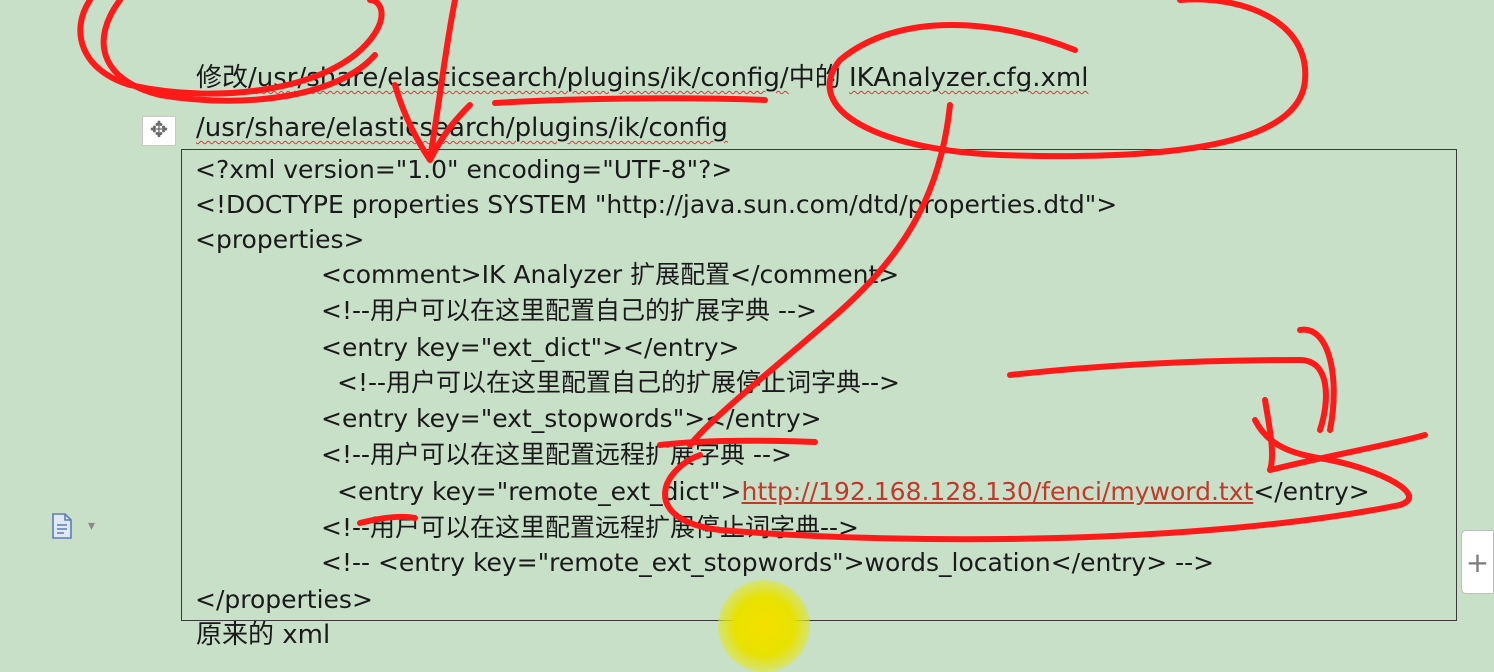 The width and height of the screenshot is (1494, 672). Describe the element at coordinates (539, 491) in the screenshot. I see `remote-dict-open: <entry key="remote_ext_dict">` at that location.